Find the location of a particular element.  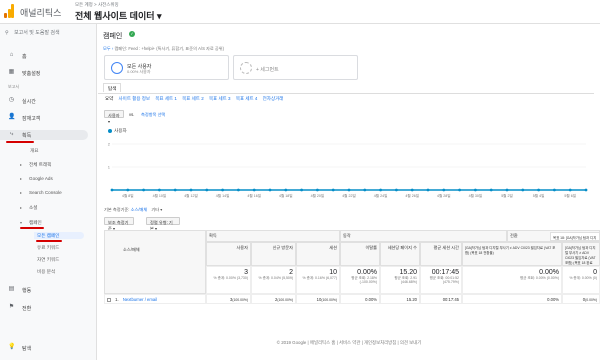

home-icon: ⌂ is located at coordinates (11, 55).